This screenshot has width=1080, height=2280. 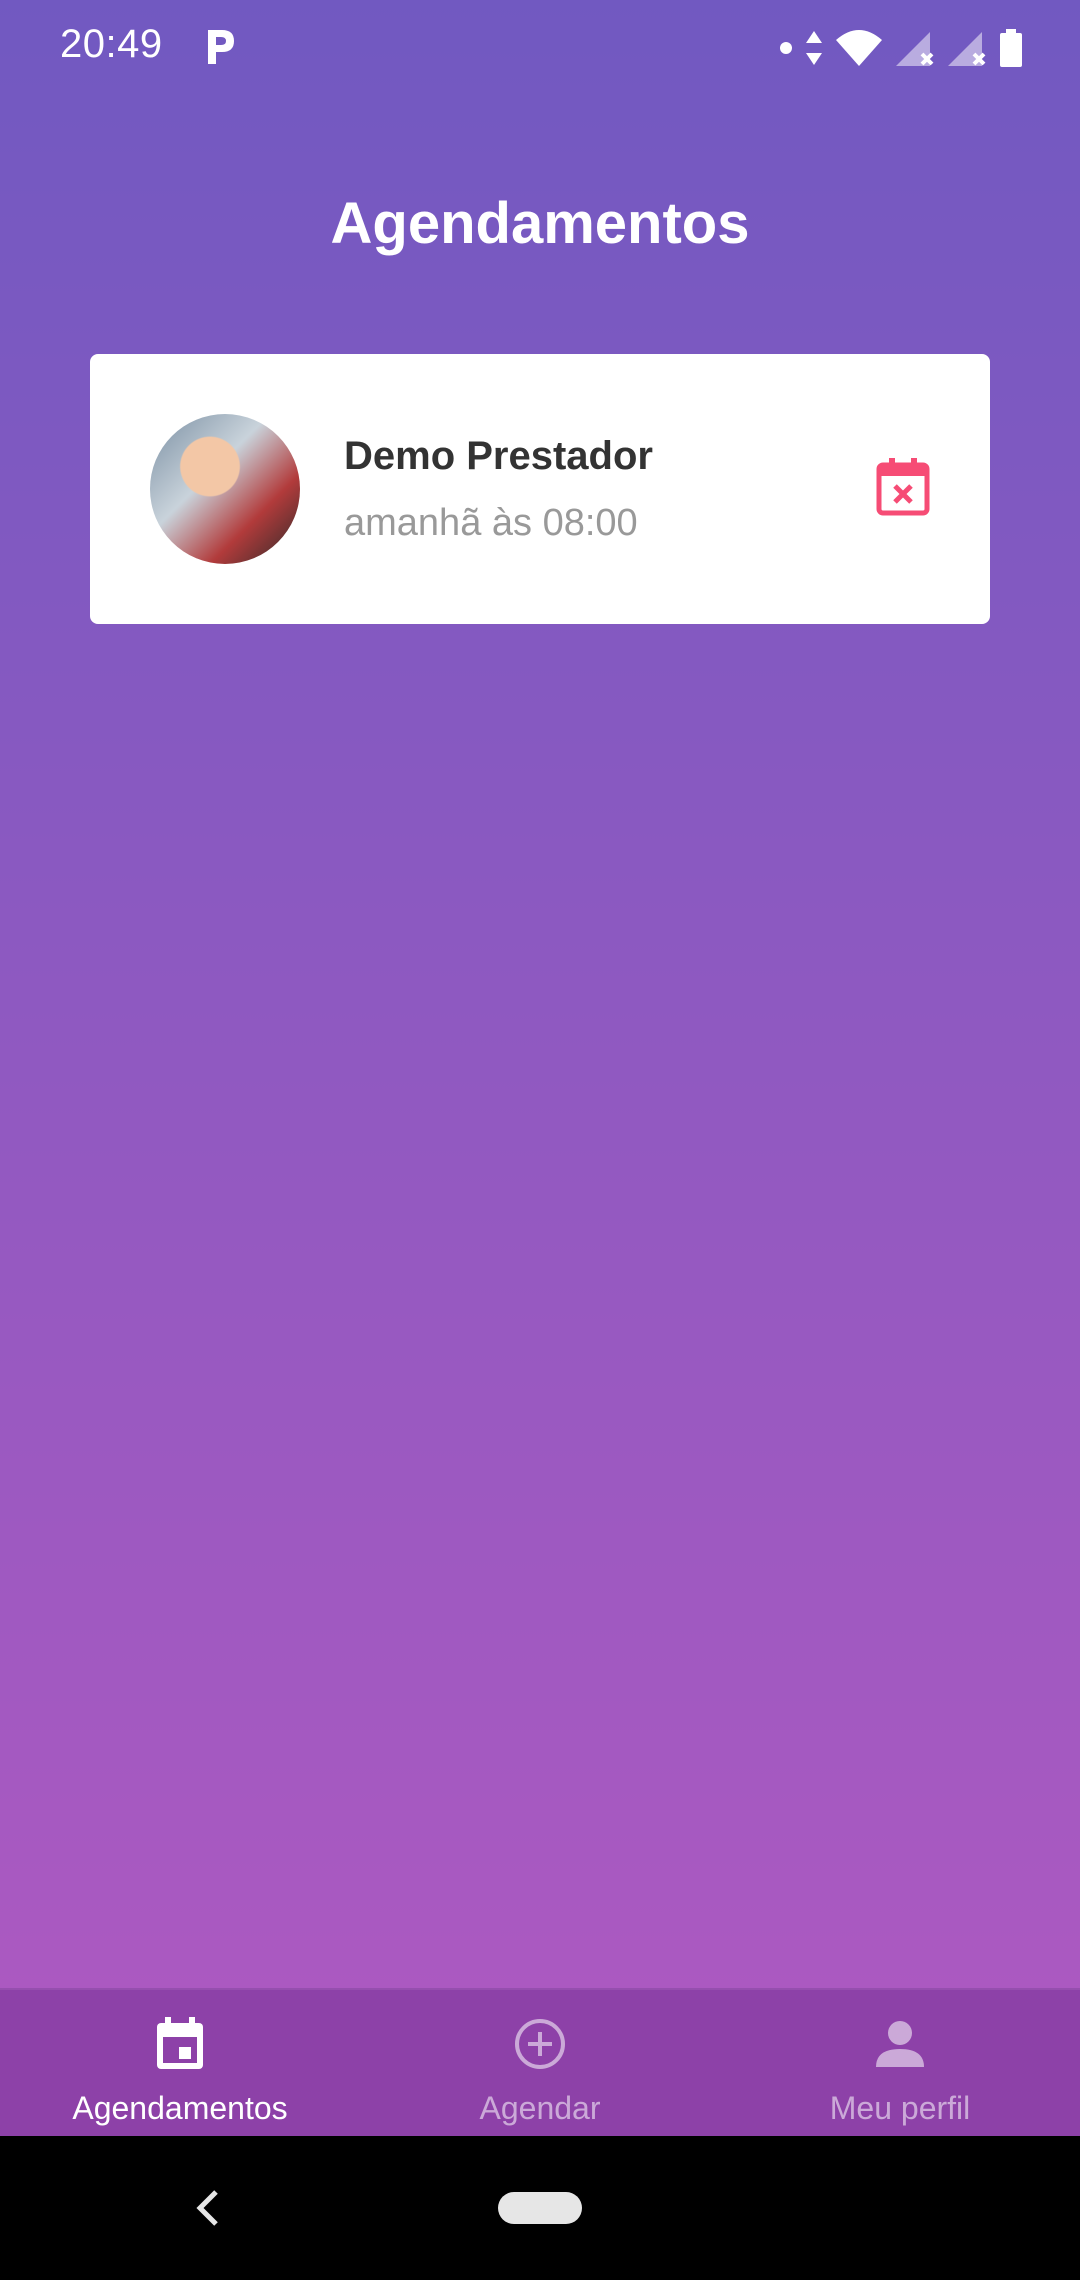 I want to click on bottom-tab-bar: Agendamentos Agendar Meu perfil, so click(x=540, y=2062).